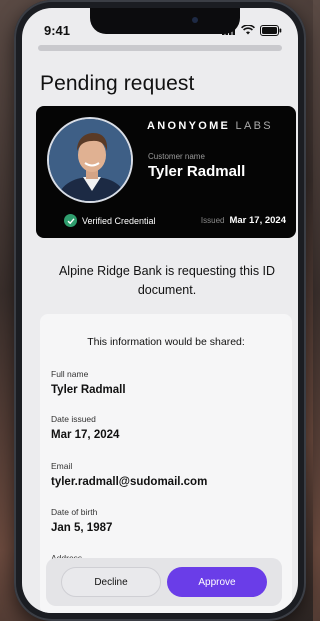 The width and height of the screenshot is (320, 621). Describe the element at coordinates (57, 30) in the screenshot. I see `status-time: 9:41` at that location.